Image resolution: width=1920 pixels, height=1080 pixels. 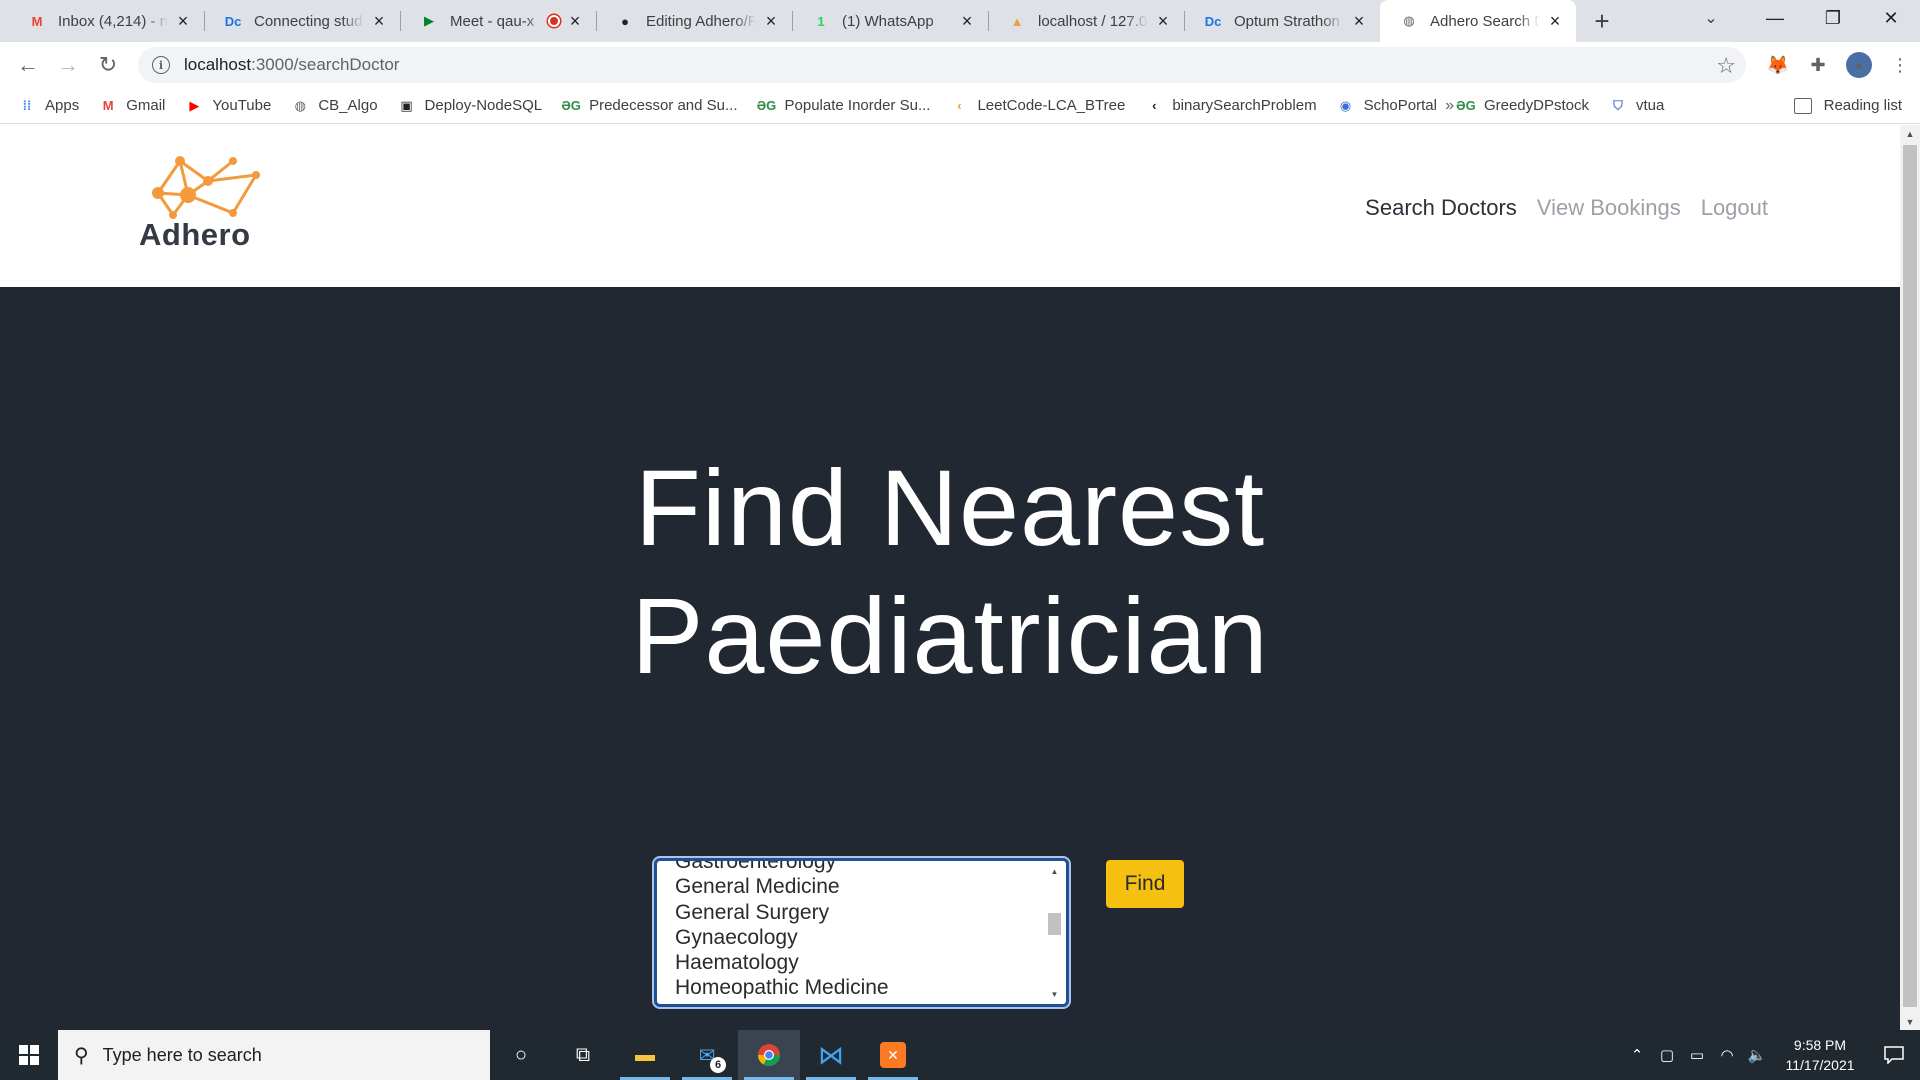 What do you see at coordinates (707, 1055) in the screenshot?
I see `mail-icon: ✉ 6` at bounding box center [707, 1055].